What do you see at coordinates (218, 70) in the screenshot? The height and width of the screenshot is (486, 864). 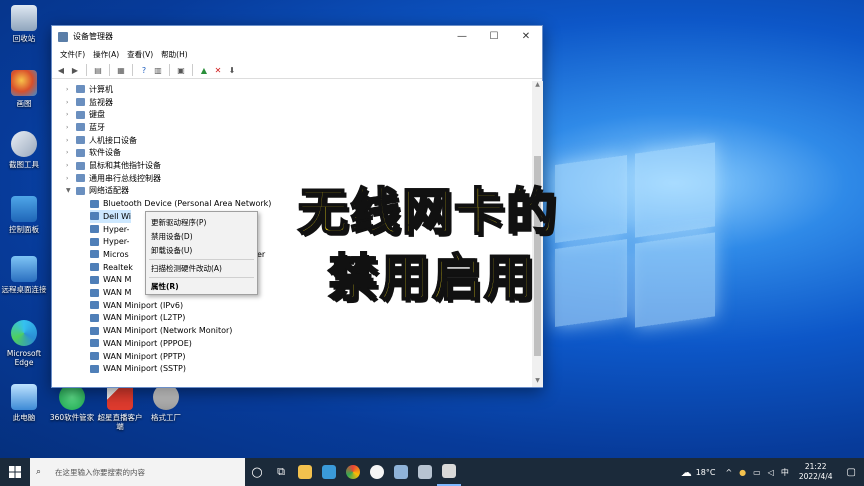 I see `uninstall-icon: ✕` at bounding box center [218, 70].